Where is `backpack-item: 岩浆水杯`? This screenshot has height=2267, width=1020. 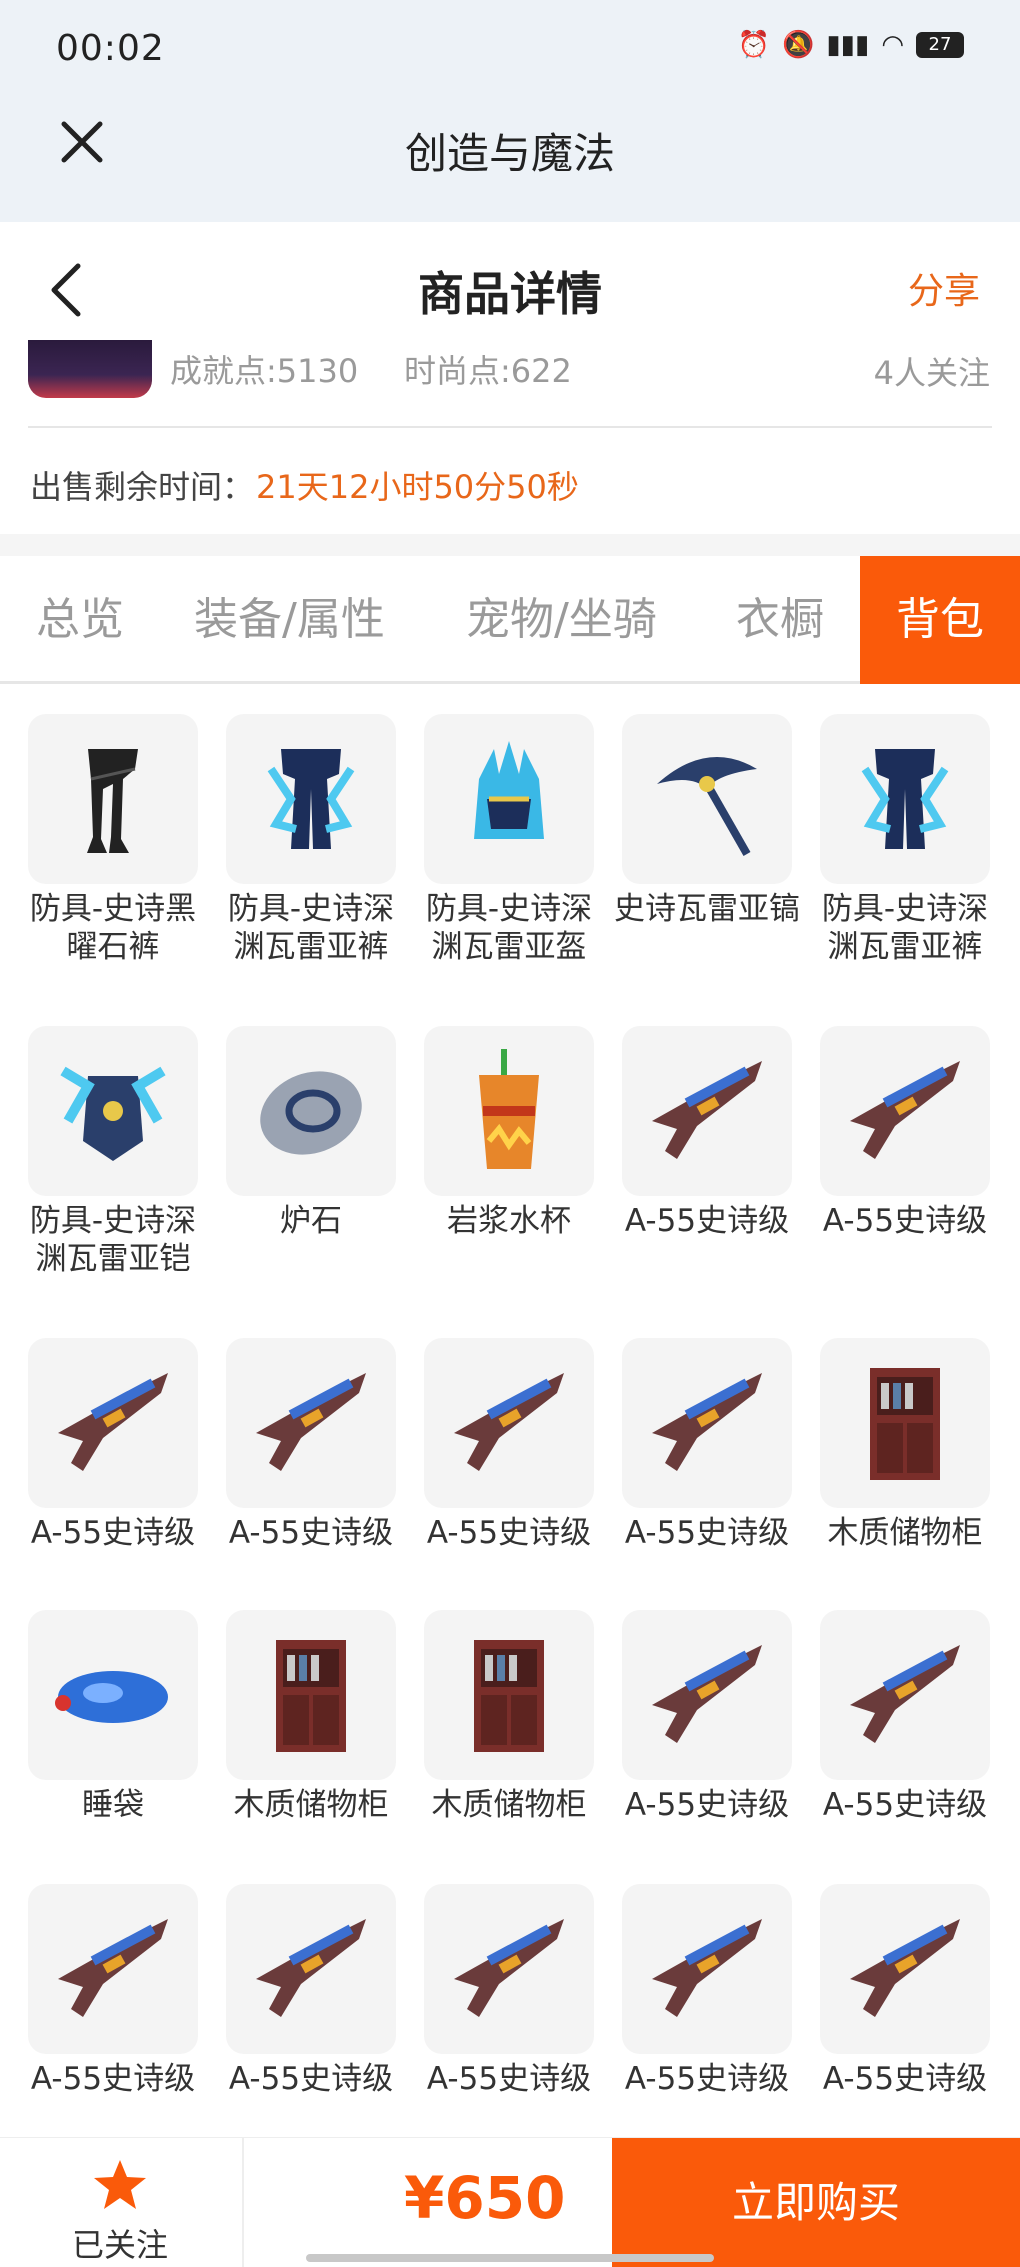 backpack-item: 岩浆水杯 is located at coordinates (509, 1133).